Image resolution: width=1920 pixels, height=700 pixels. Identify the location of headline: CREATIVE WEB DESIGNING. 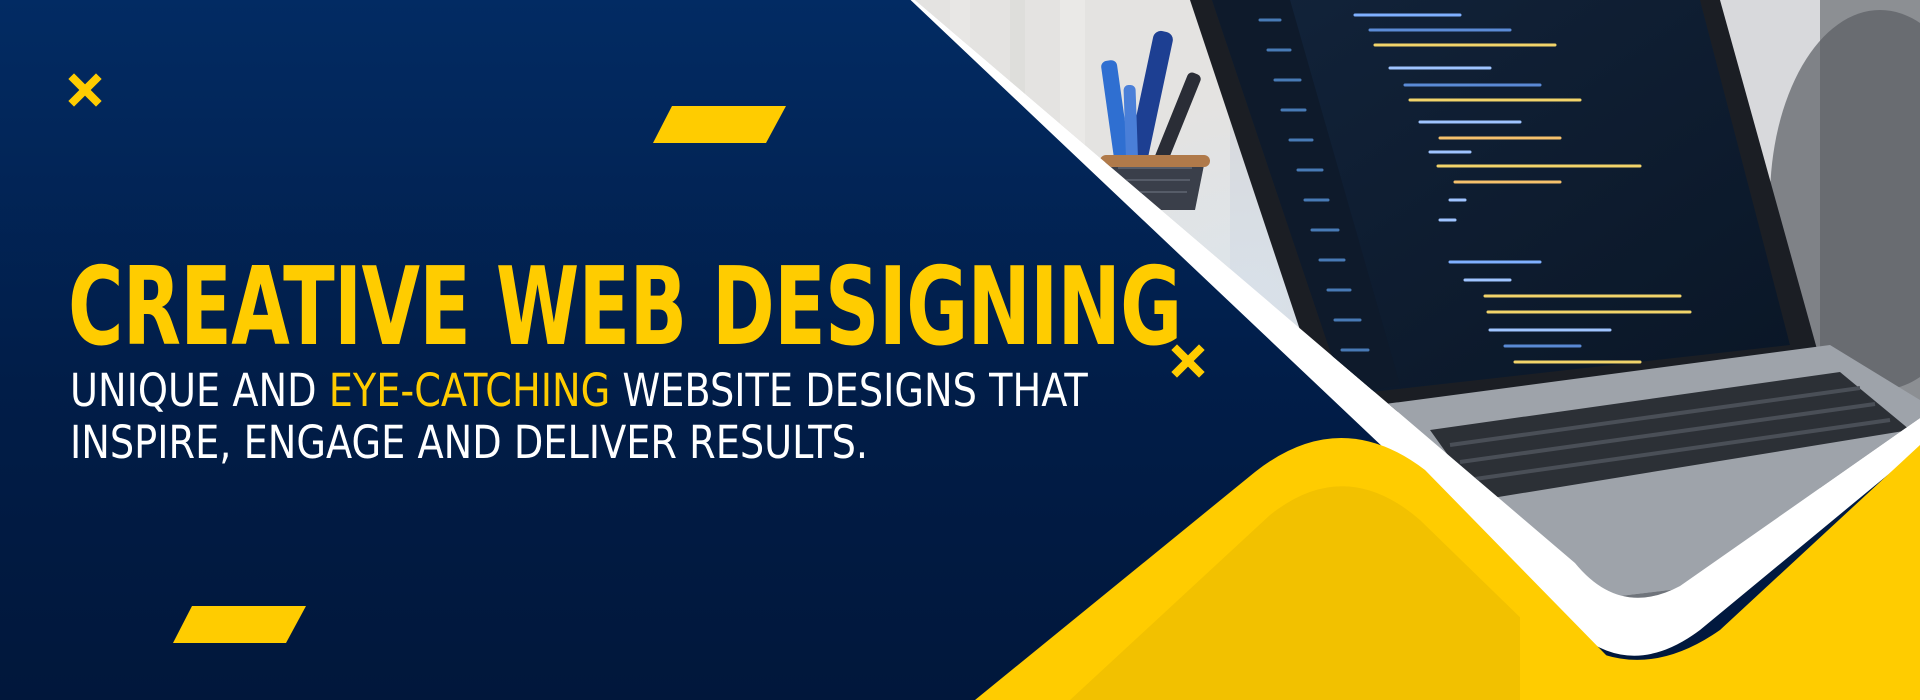
(625, 307).